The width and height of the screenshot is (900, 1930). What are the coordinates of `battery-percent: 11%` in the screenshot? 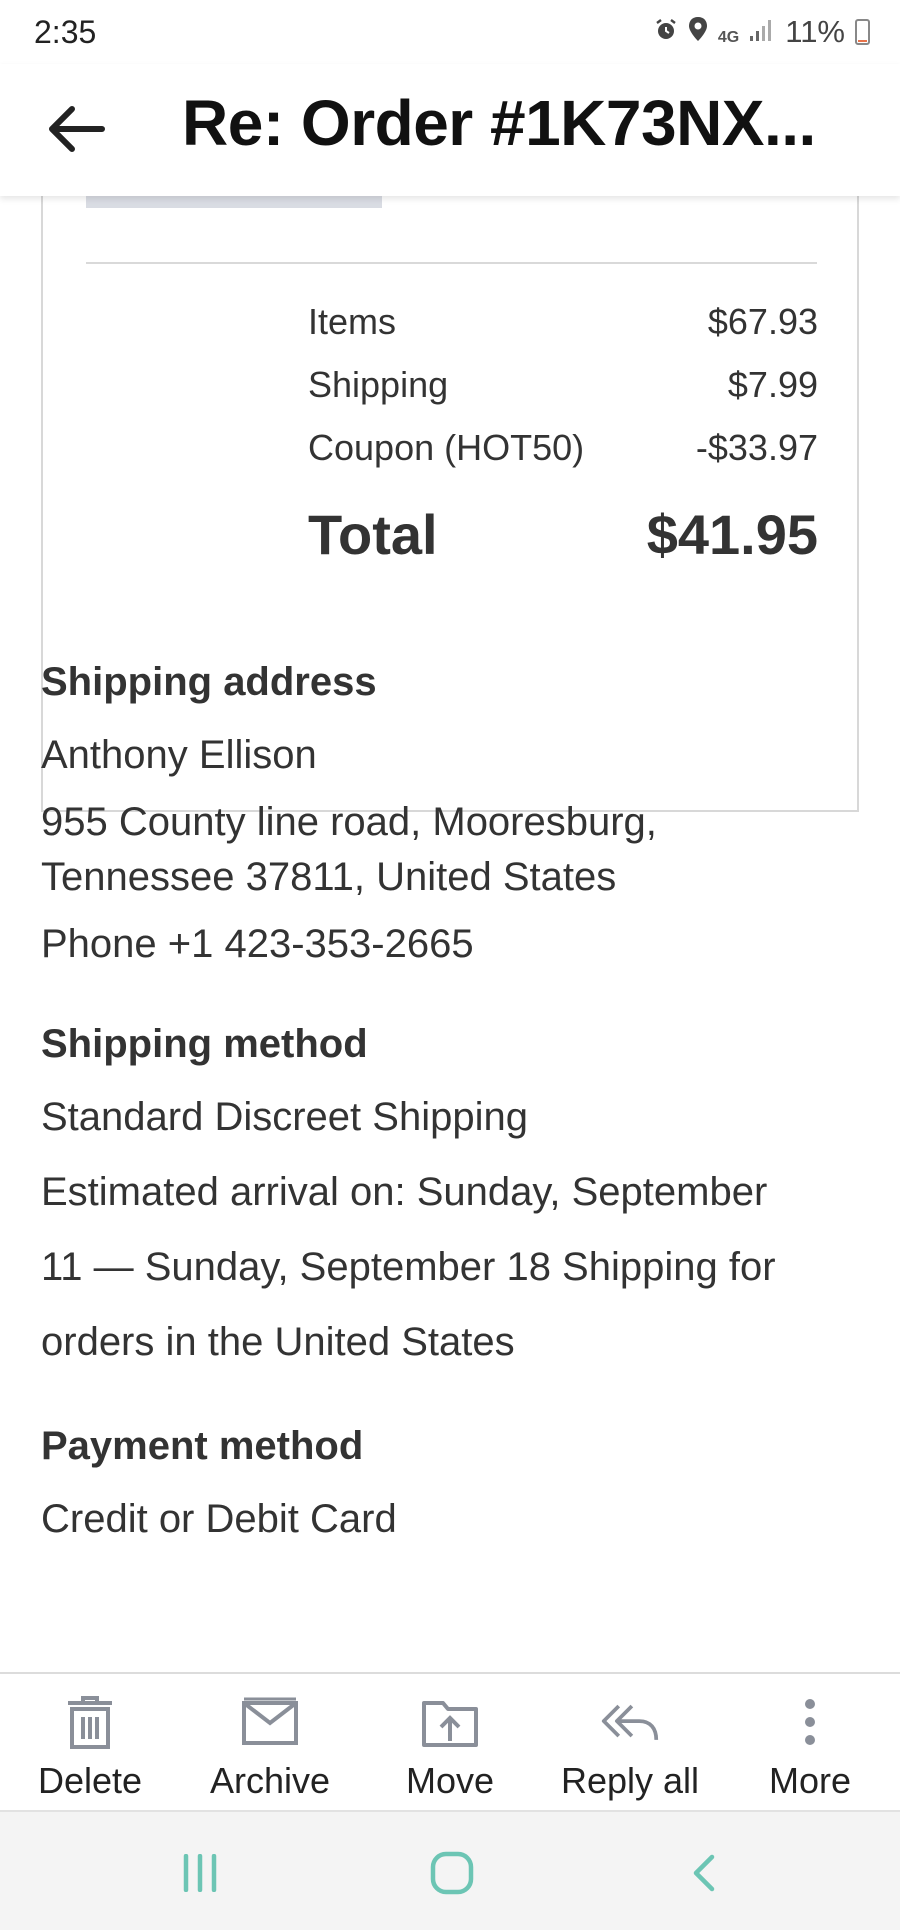 It's located at (815, 31).